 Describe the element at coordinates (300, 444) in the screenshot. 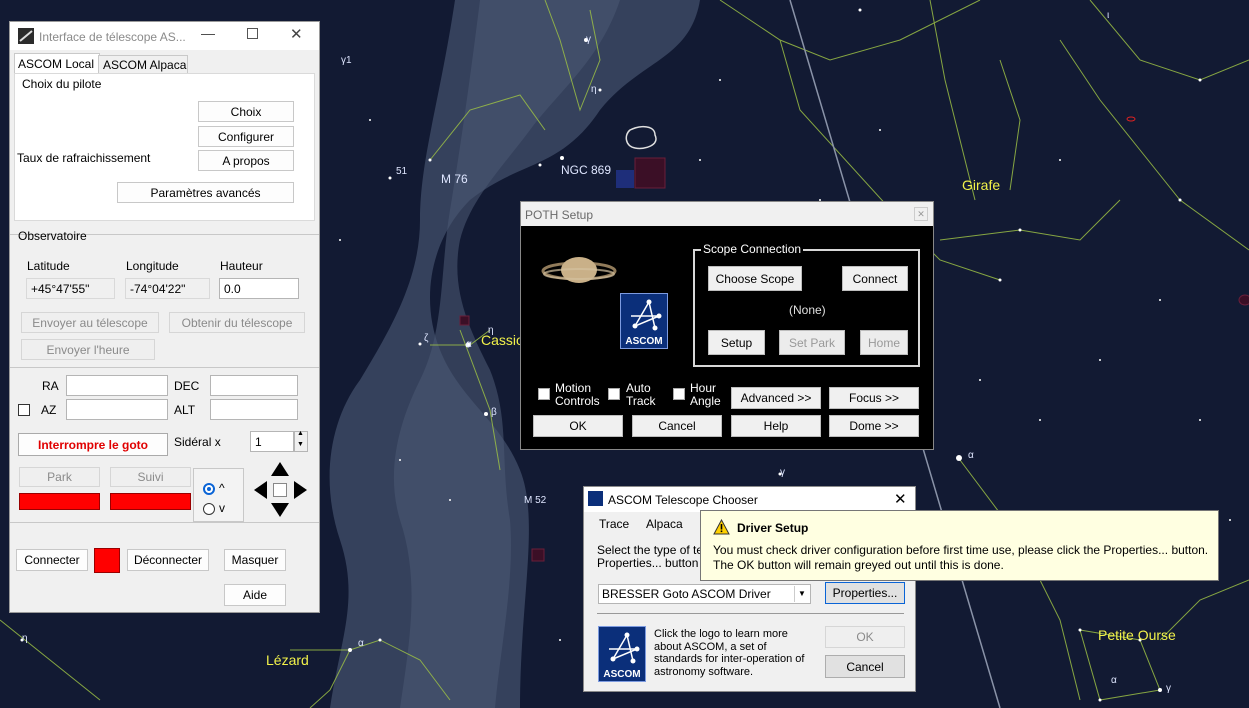

I see `spin-down-icon: ▼` at that location.